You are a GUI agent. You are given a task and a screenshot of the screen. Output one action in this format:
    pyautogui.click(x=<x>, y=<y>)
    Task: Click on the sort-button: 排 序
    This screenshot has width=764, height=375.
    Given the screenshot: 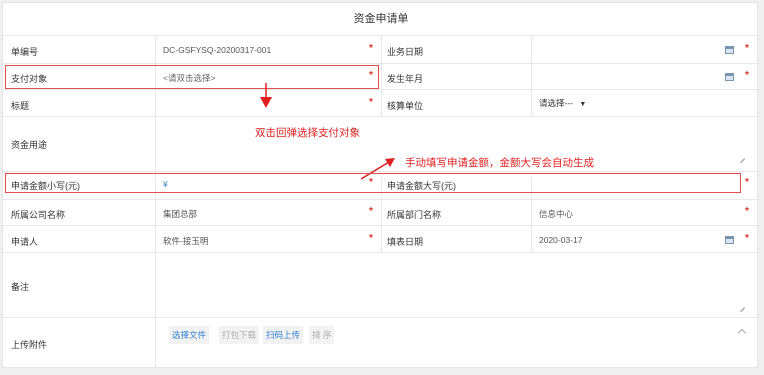 What is the action you would take?
    pyautogui.click(x=322, y=335)
    